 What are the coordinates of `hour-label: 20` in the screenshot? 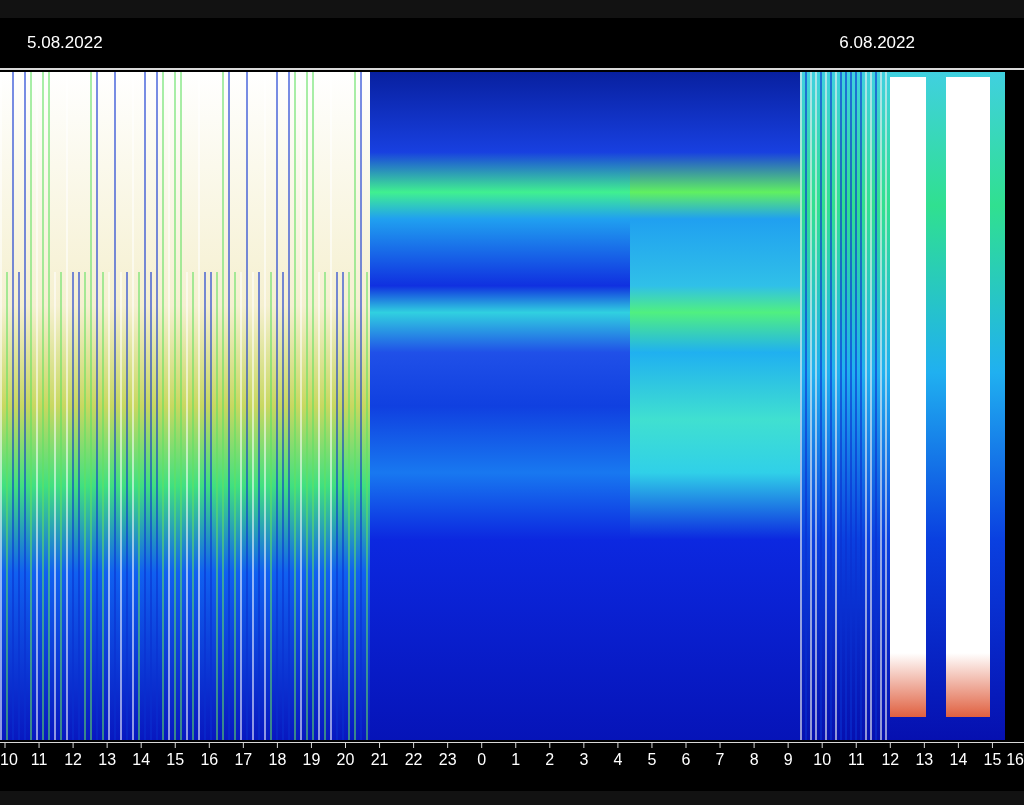 It's located at (345, 759).